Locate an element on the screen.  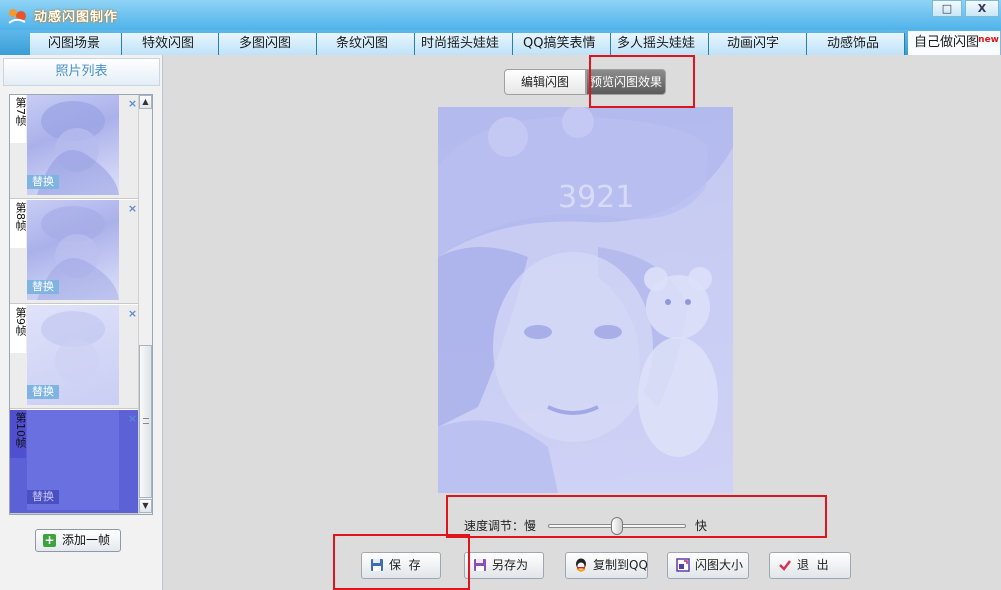
qq-penguin-icon is located at coordinates (581, 565).